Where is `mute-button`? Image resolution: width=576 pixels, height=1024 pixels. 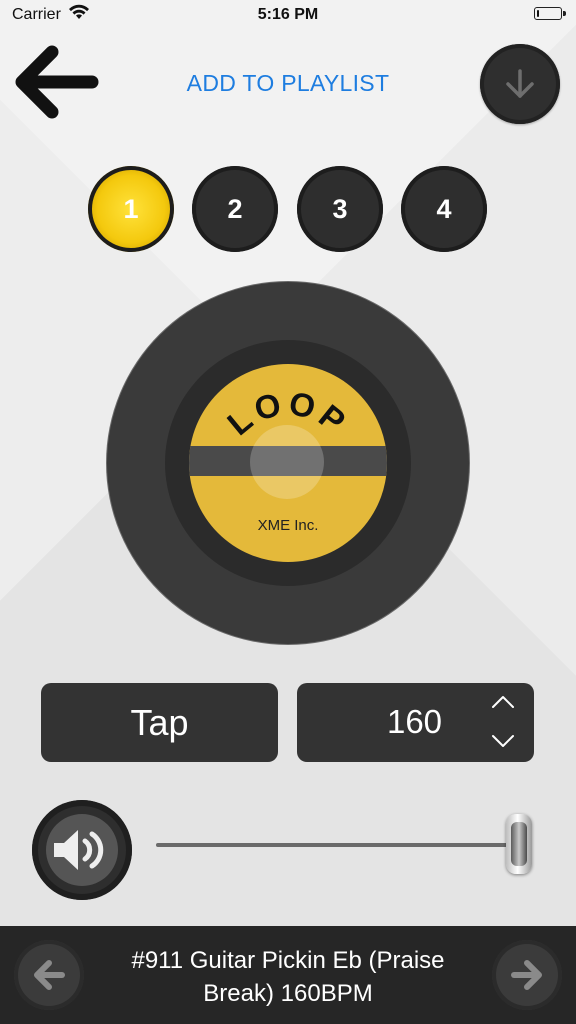
mute-button is located at coordinates (82, 850).